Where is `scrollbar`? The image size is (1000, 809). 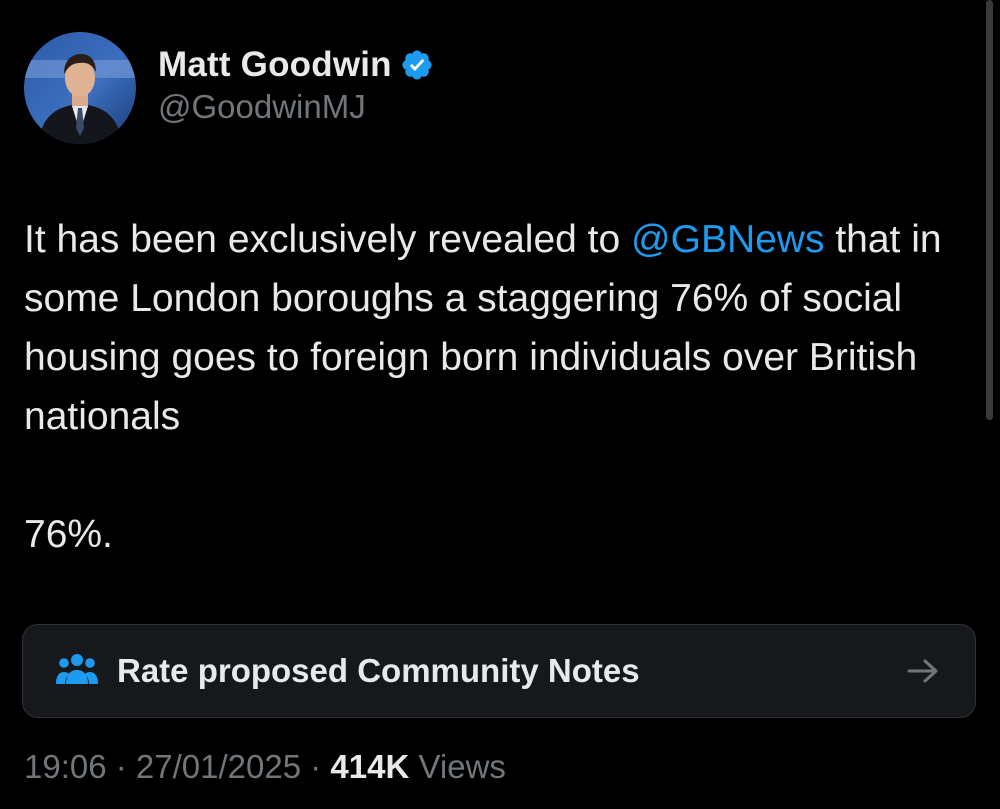 scrollbar is located at coordinates (989, 210).